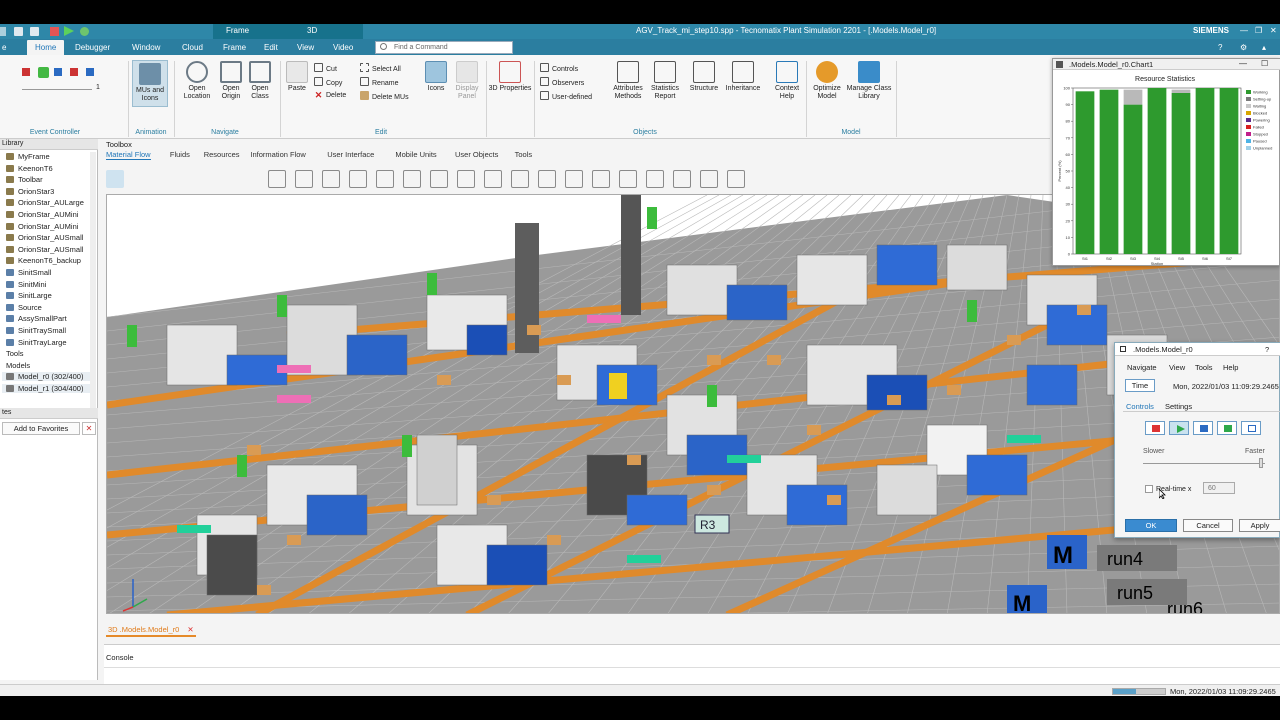  I want to click on inheritance-button: Inheritance, so click(743, 77).